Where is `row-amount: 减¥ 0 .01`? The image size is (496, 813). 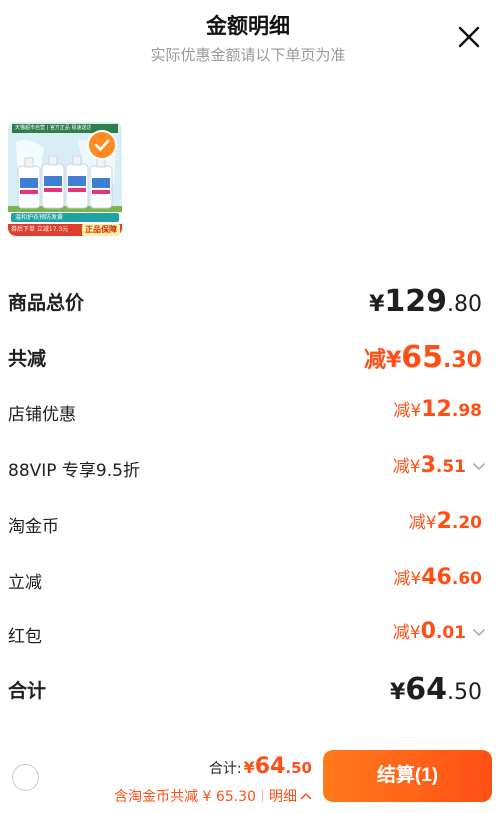 row-amount: 减¥ 0 .01 is located at coordinates (429, 631).